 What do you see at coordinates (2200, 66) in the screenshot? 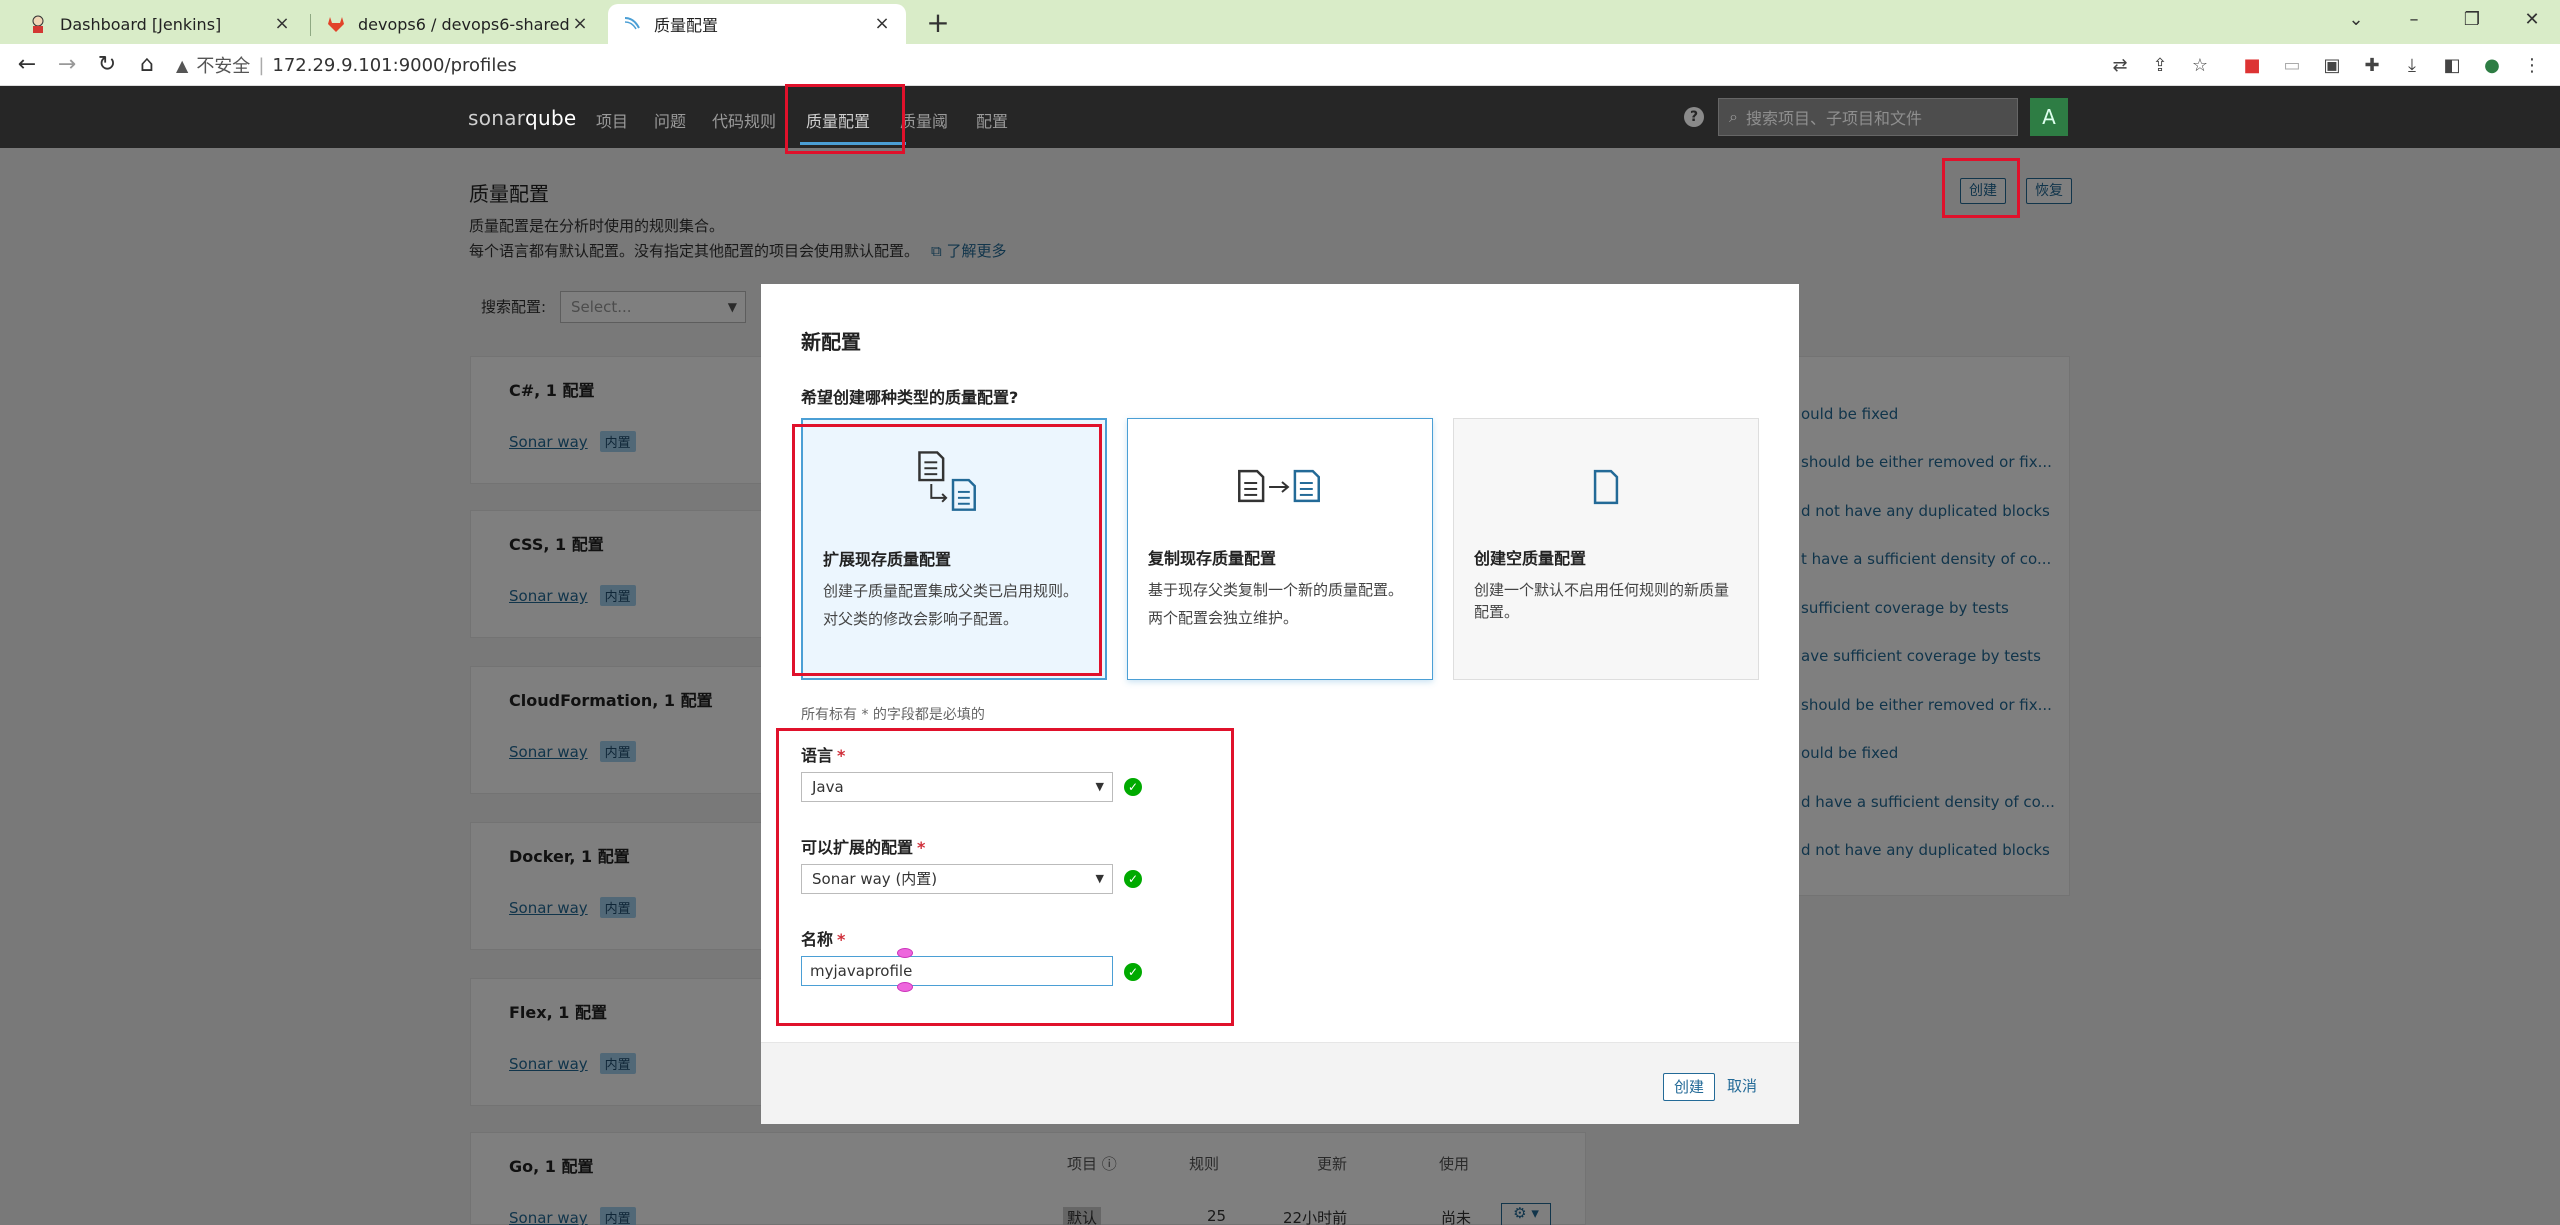
I see `bookmark-star-icon: ☆` at bounding box center [2200, 66].